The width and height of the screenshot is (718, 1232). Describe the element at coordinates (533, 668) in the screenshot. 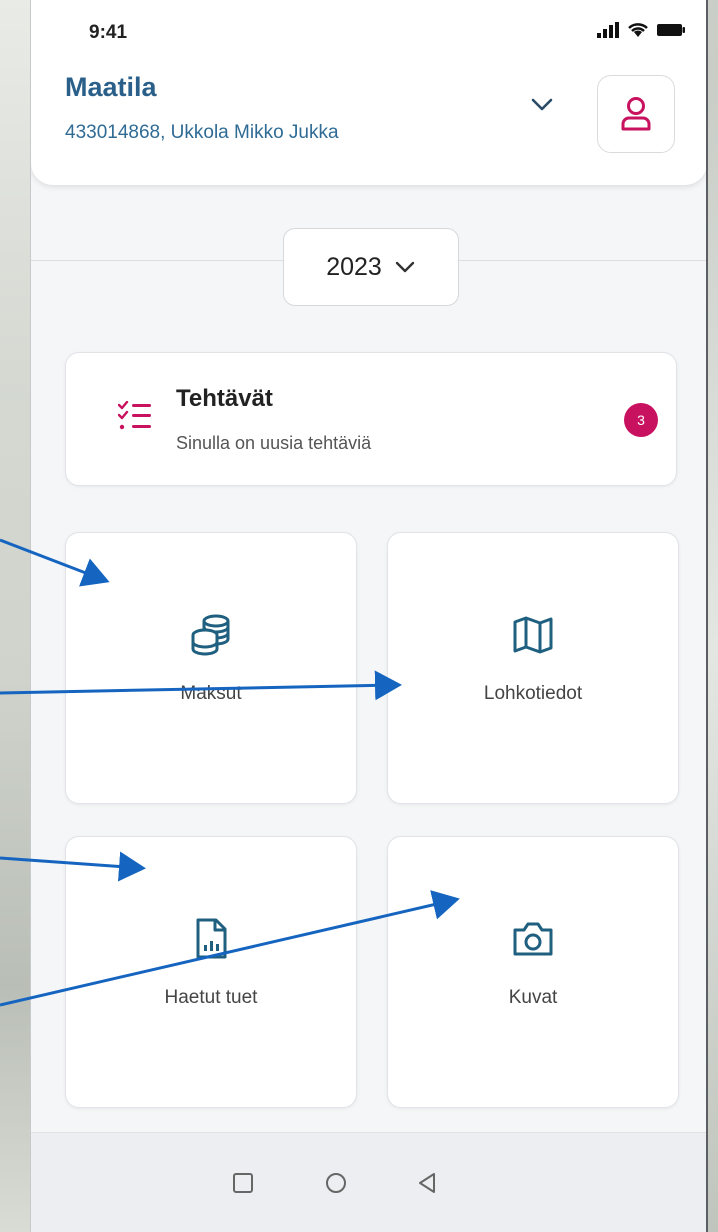

I see `parcels-tile: Lohkotiedot` at that location.